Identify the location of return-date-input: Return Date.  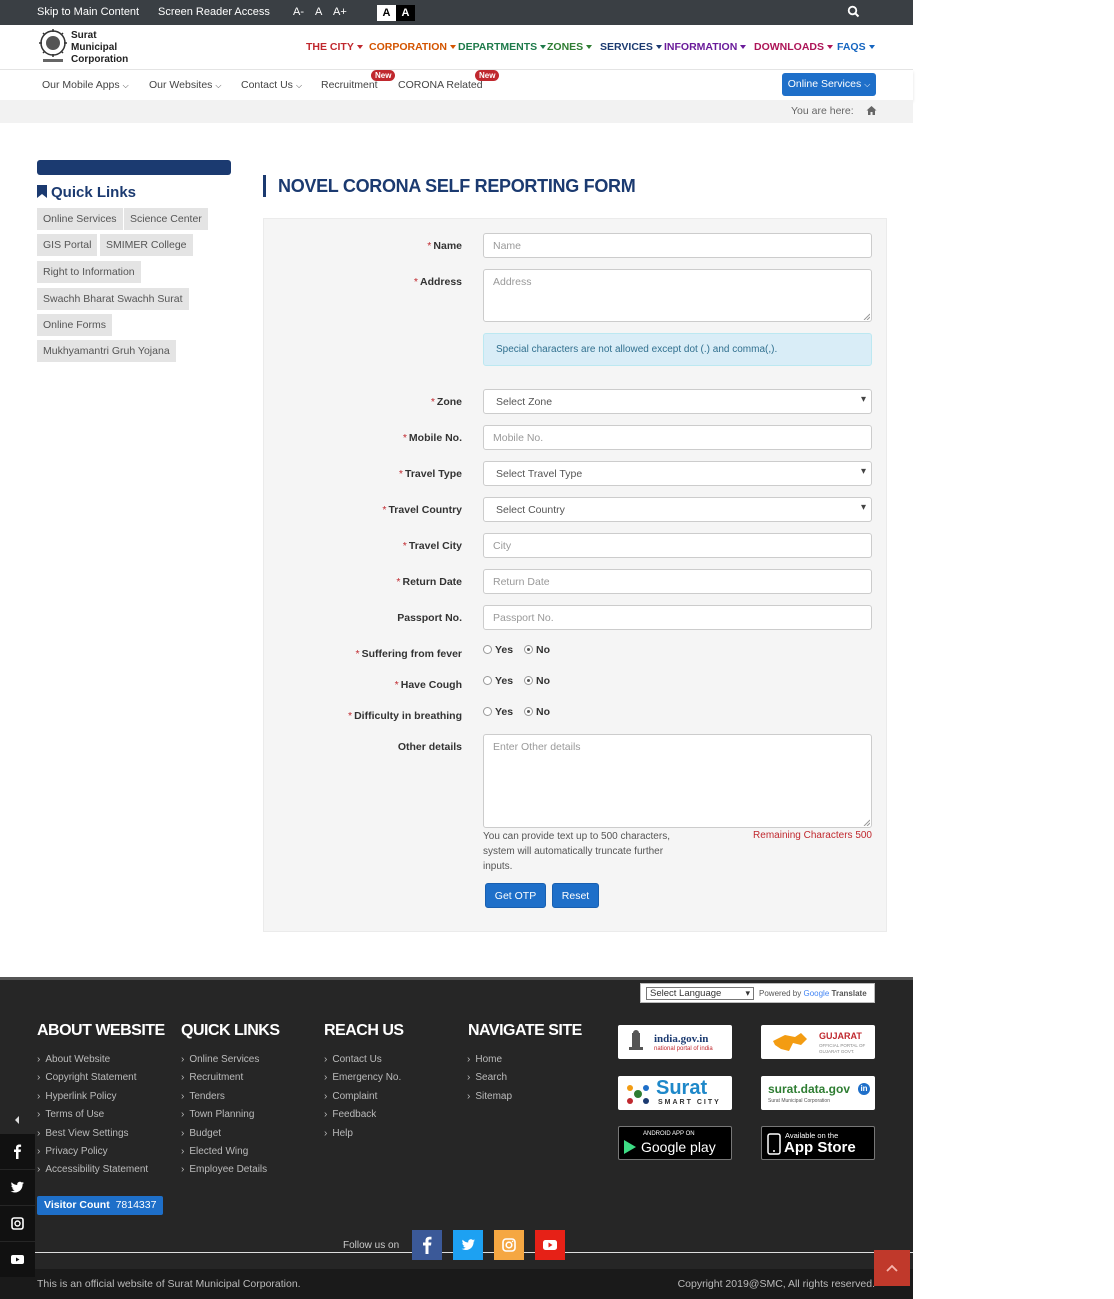
(677, 581).